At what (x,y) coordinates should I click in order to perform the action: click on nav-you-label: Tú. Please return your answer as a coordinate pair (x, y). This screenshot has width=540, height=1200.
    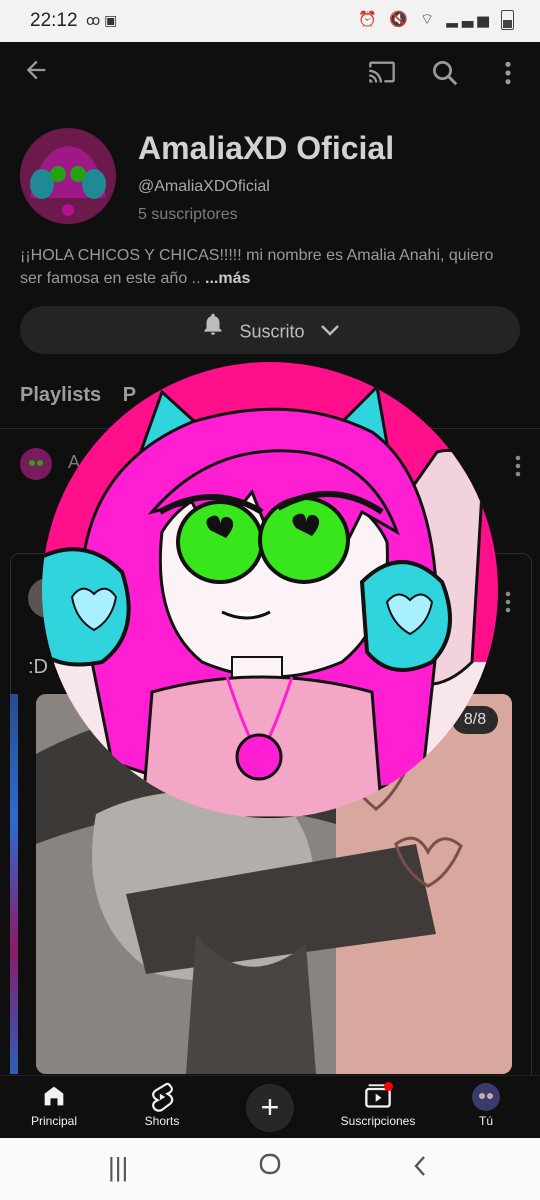
    Looking at the image, I should click on (485, 1121).